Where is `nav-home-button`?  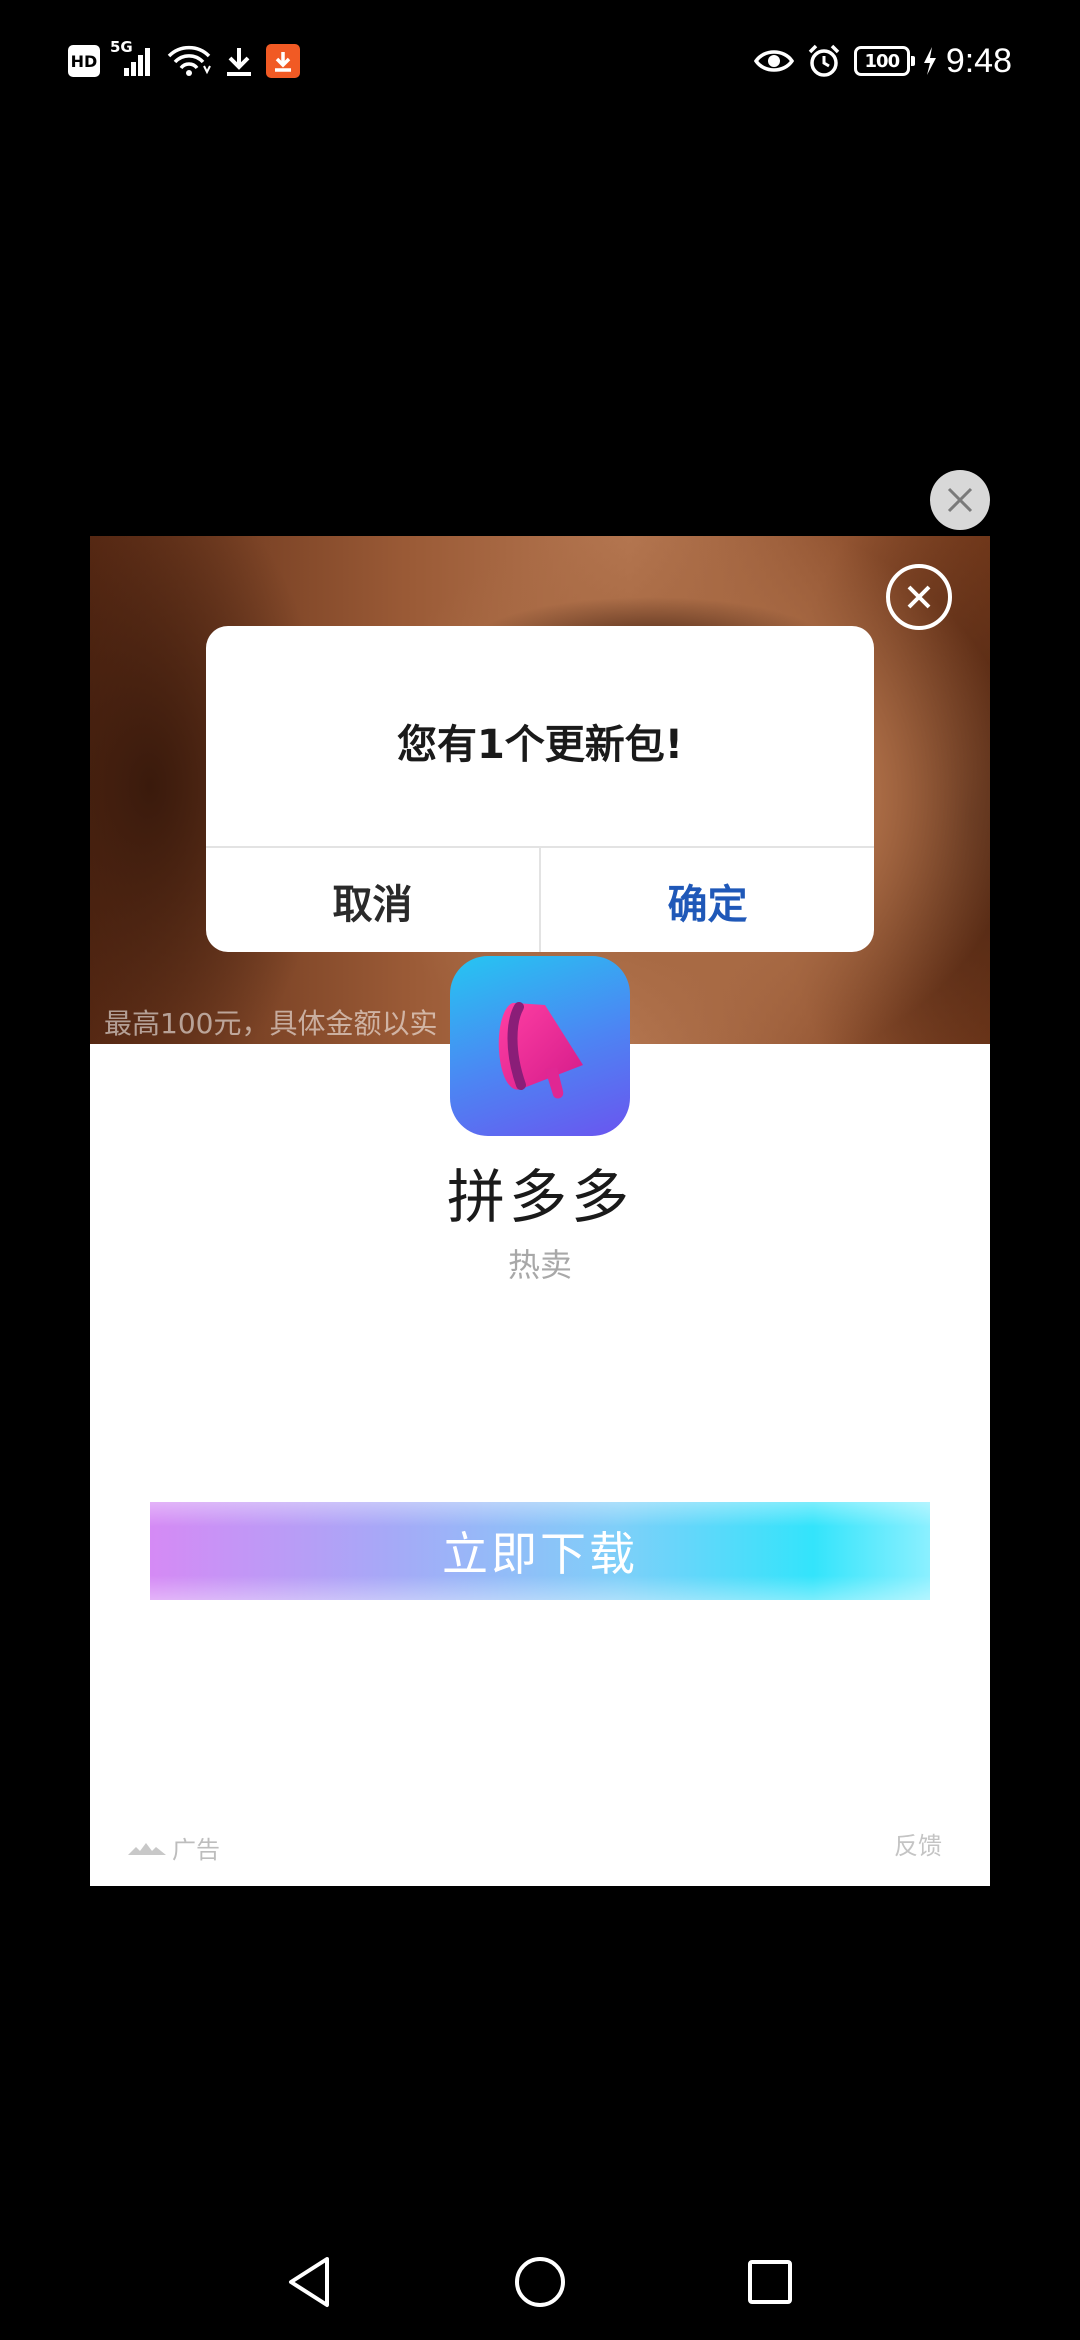 nav-home-button is located at coordinates (540, 2282).